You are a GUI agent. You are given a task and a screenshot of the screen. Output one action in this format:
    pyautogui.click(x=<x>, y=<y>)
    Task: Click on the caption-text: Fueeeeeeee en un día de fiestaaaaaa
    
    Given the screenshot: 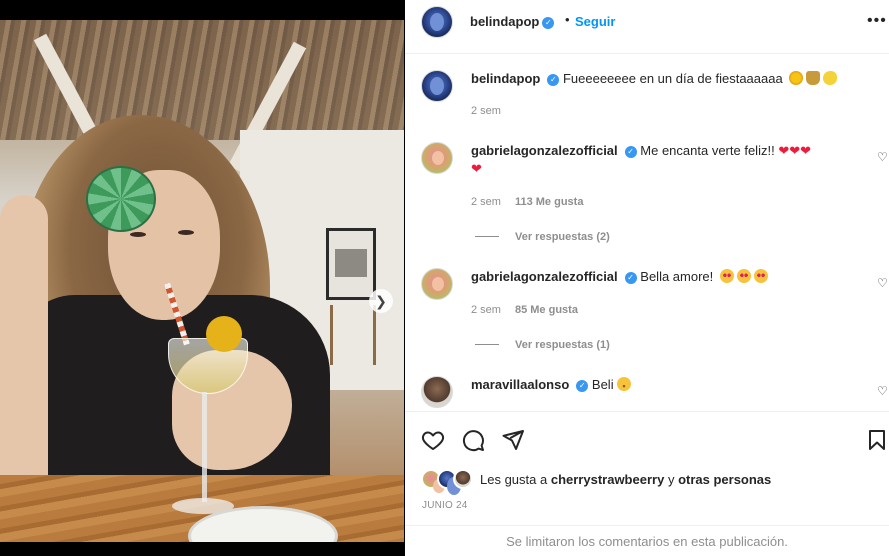 What is the action you would take?
    pyautogui.click(x=672, y=78)
    